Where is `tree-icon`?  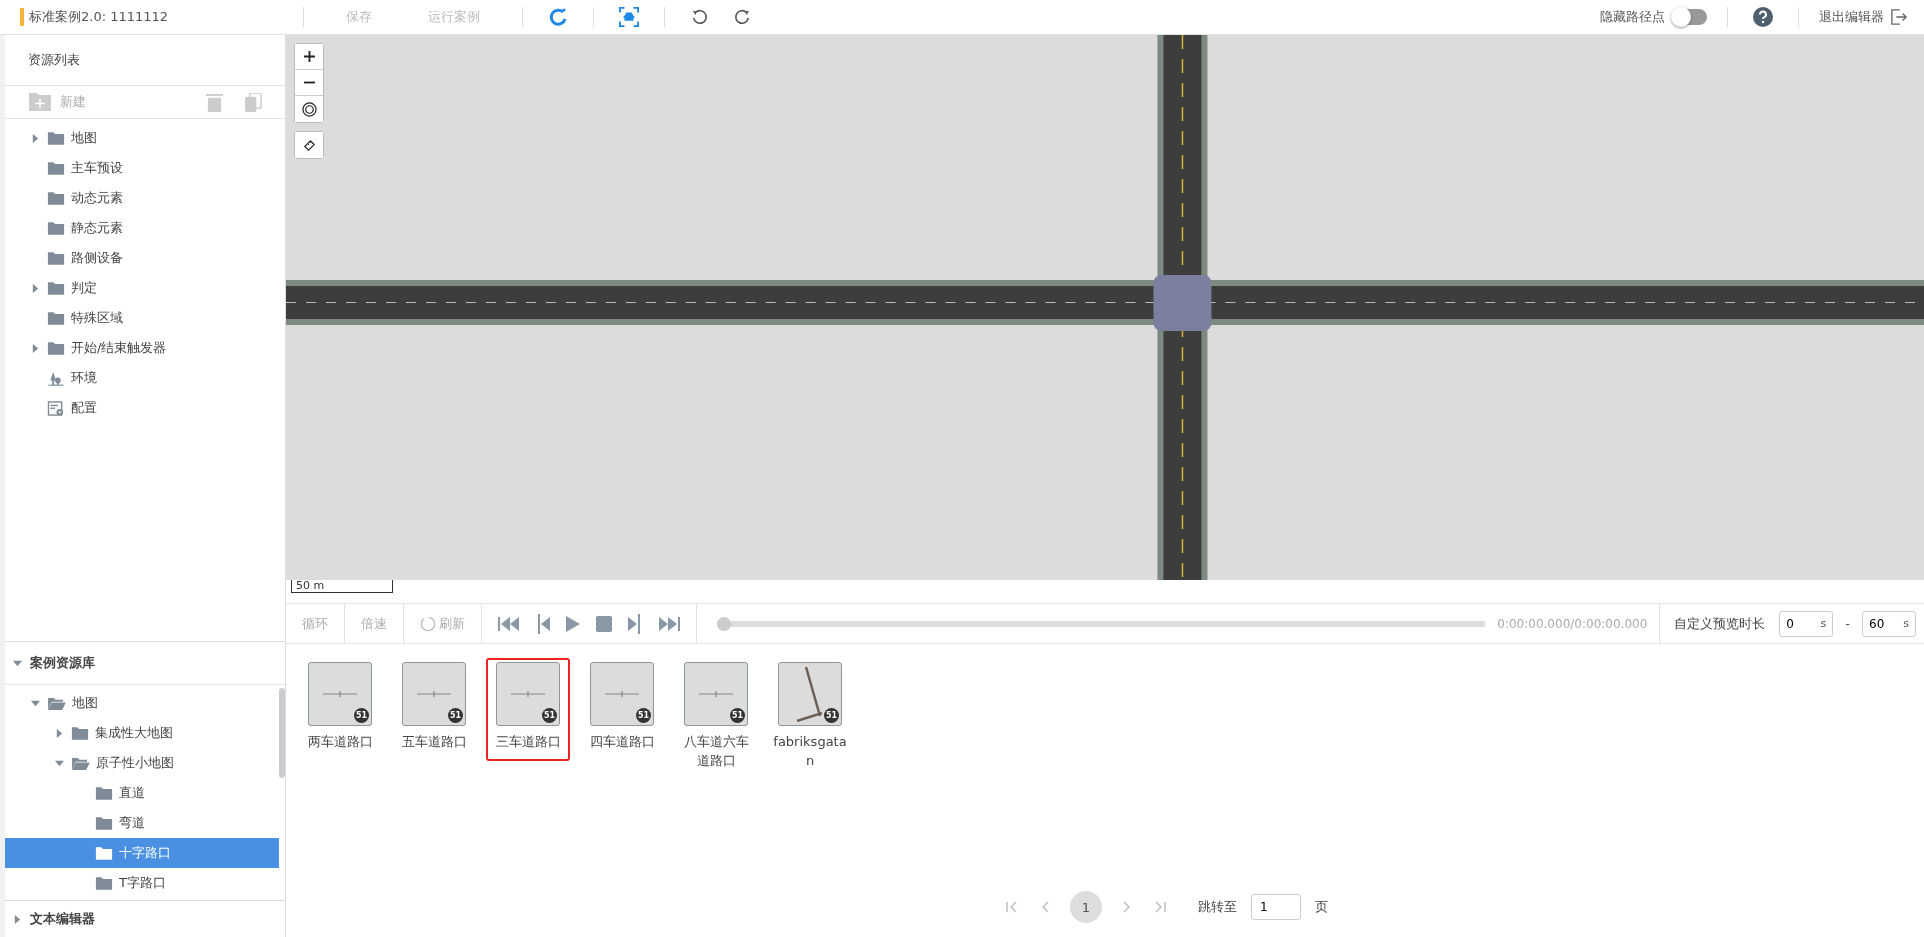 tree-icon is located at coordinates (56, 378).